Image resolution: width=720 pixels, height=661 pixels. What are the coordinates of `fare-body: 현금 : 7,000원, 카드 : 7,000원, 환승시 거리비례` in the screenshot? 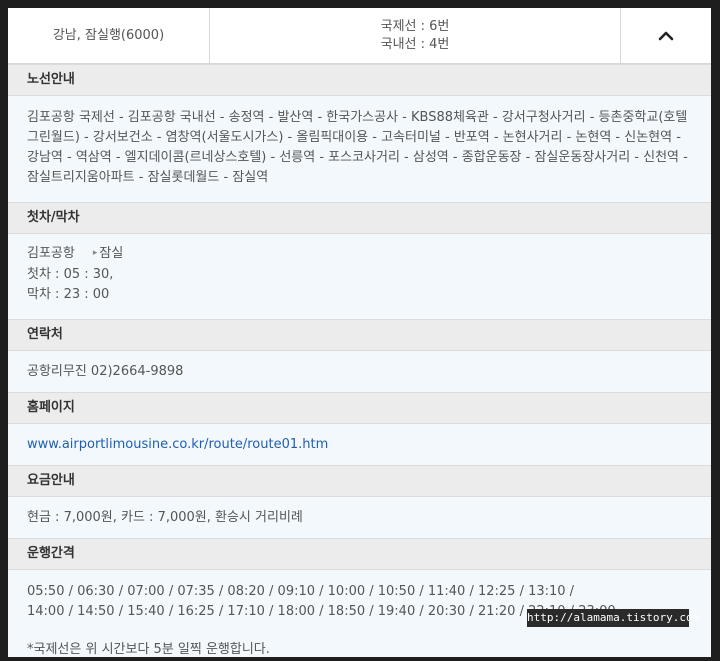 It's located at (359, 517).